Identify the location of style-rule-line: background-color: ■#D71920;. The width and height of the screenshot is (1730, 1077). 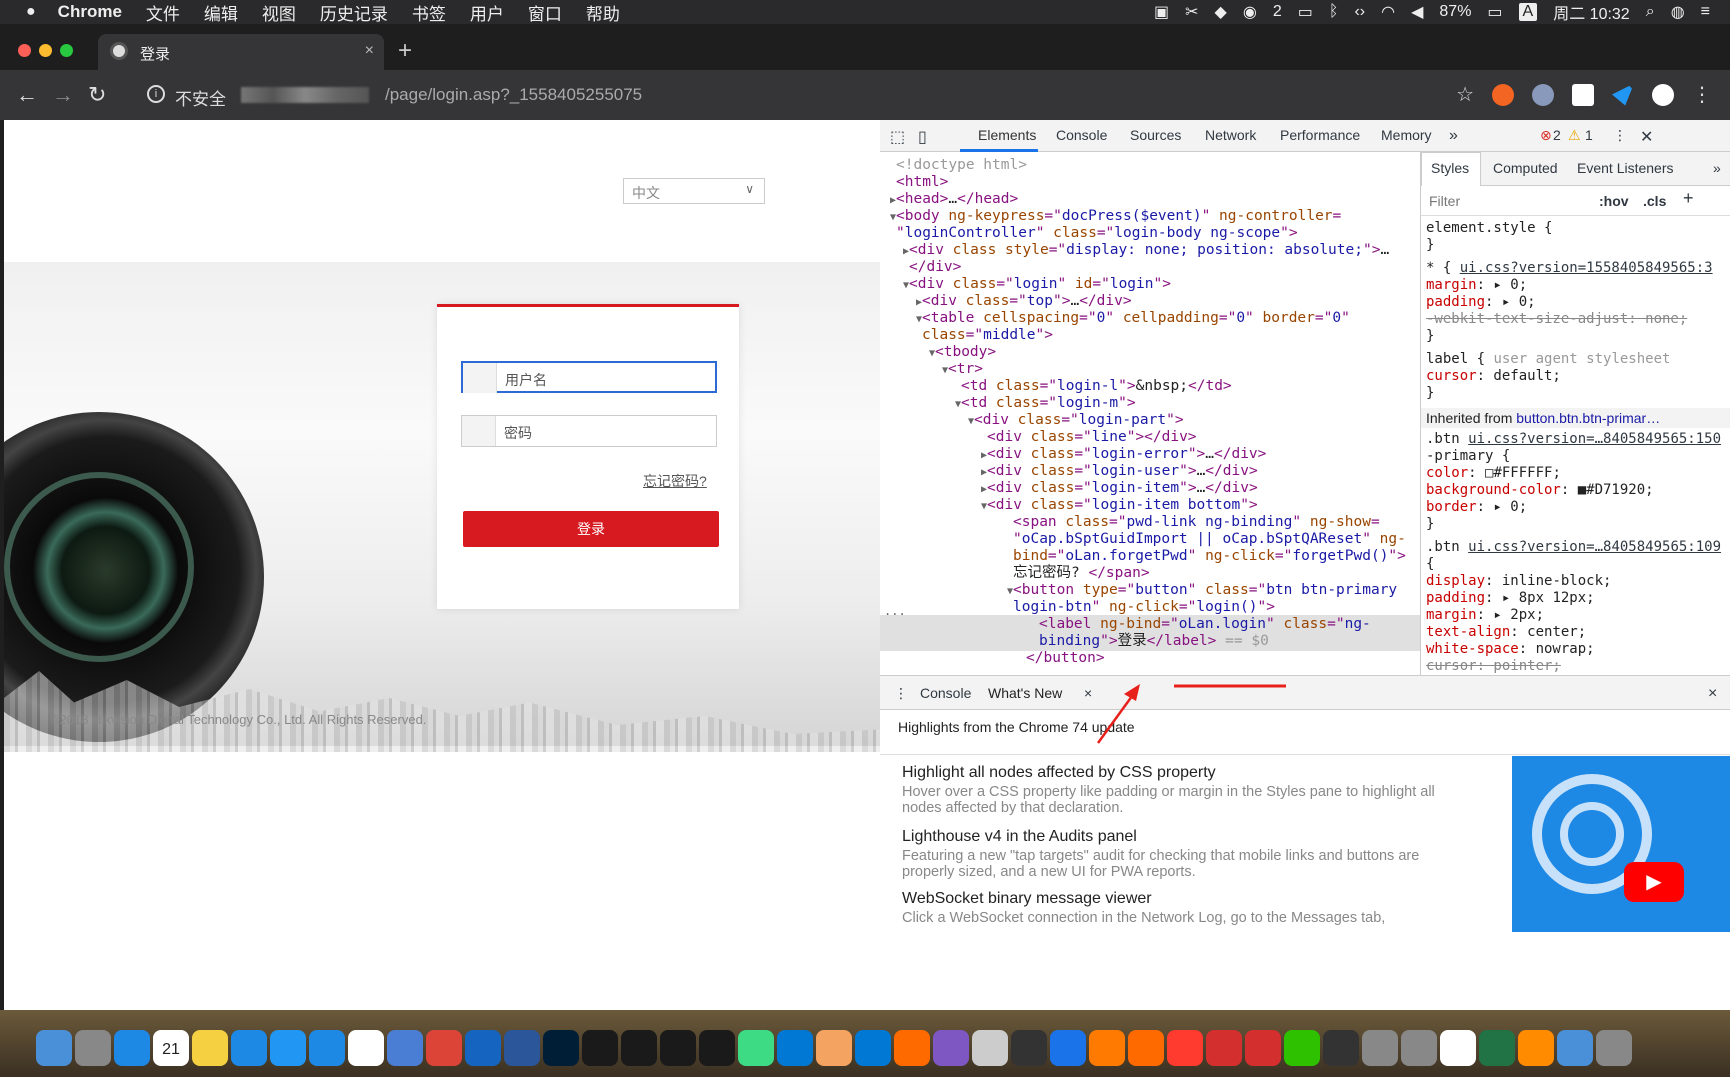
(1540, 490).